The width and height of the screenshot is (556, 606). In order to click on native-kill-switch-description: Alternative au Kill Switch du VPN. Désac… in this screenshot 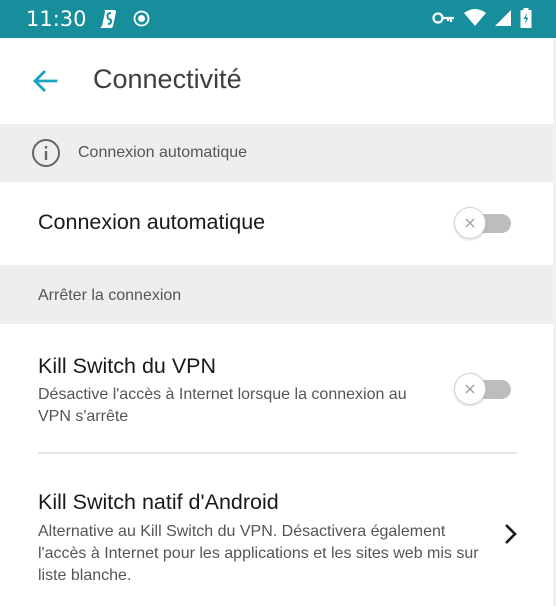, I will do `click(258, 553)`.